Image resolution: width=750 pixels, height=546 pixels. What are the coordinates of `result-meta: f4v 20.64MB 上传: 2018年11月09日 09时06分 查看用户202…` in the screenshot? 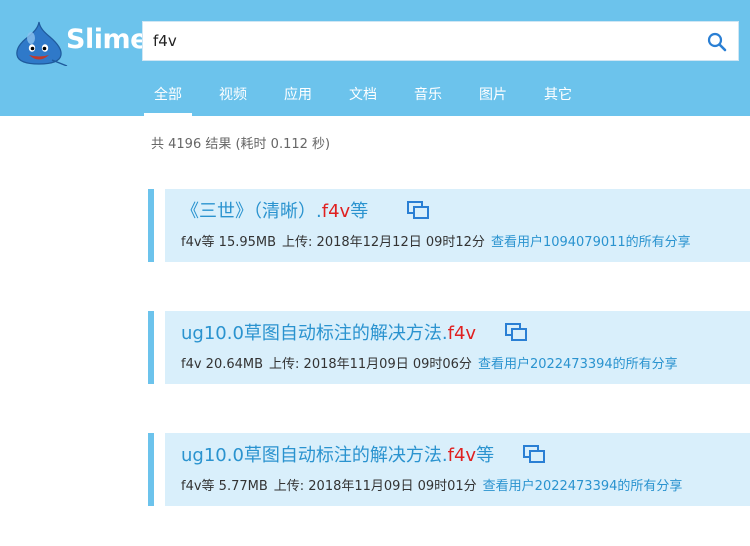 It's located at (429, 362).